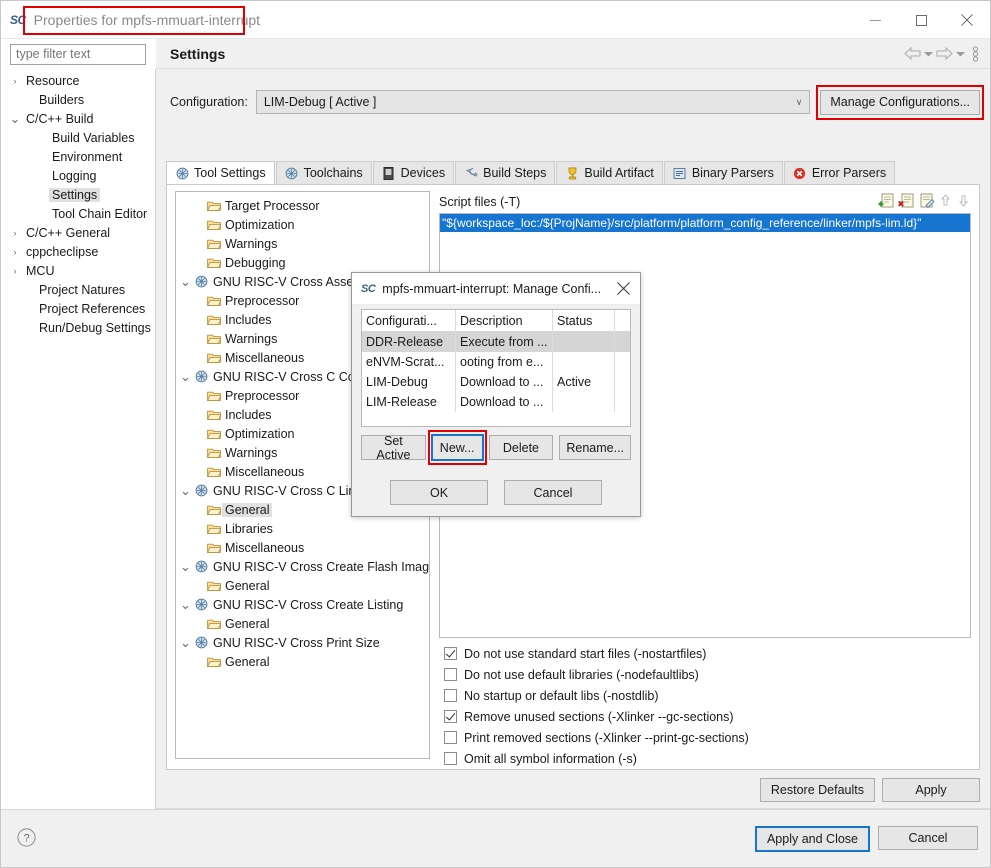  What do you see at coordinates (886, 202) in the screenshot?
I see `add-script-icon` at bounding box center [886, 202].